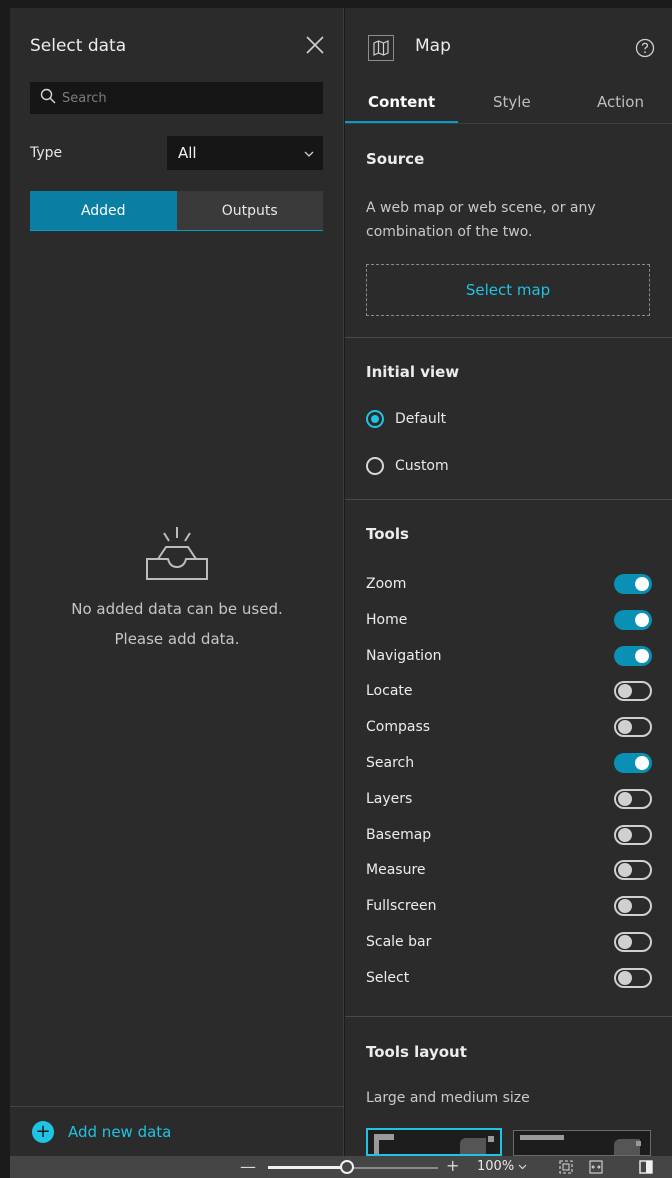  I want to click on radio-default: Default, so click(406, 419).